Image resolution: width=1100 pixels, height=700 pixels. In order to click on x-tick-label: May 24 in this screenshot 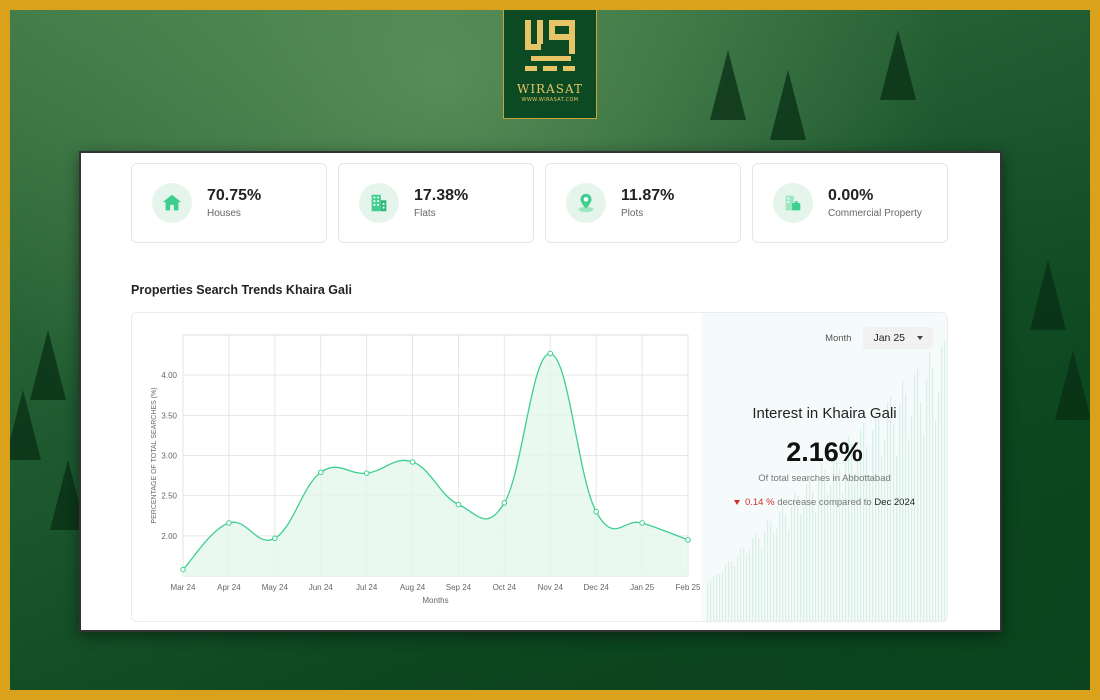, I will do `click(275, 587)`.